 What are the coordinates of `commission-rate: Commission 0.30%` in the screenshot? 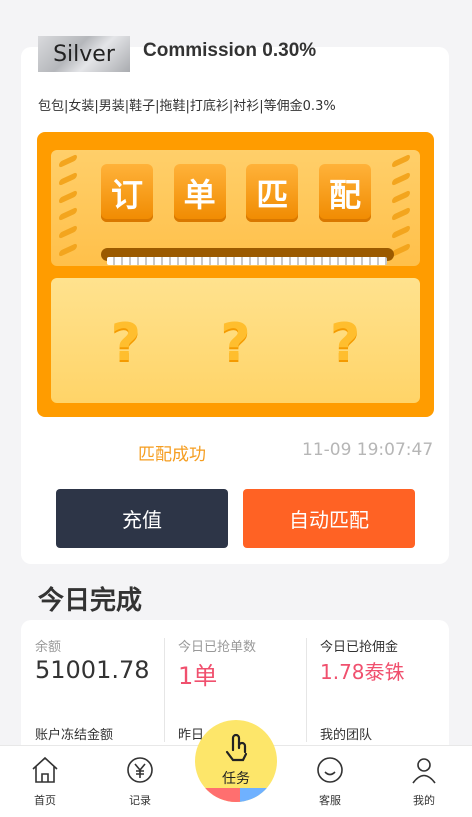 It's located at (230, 50).